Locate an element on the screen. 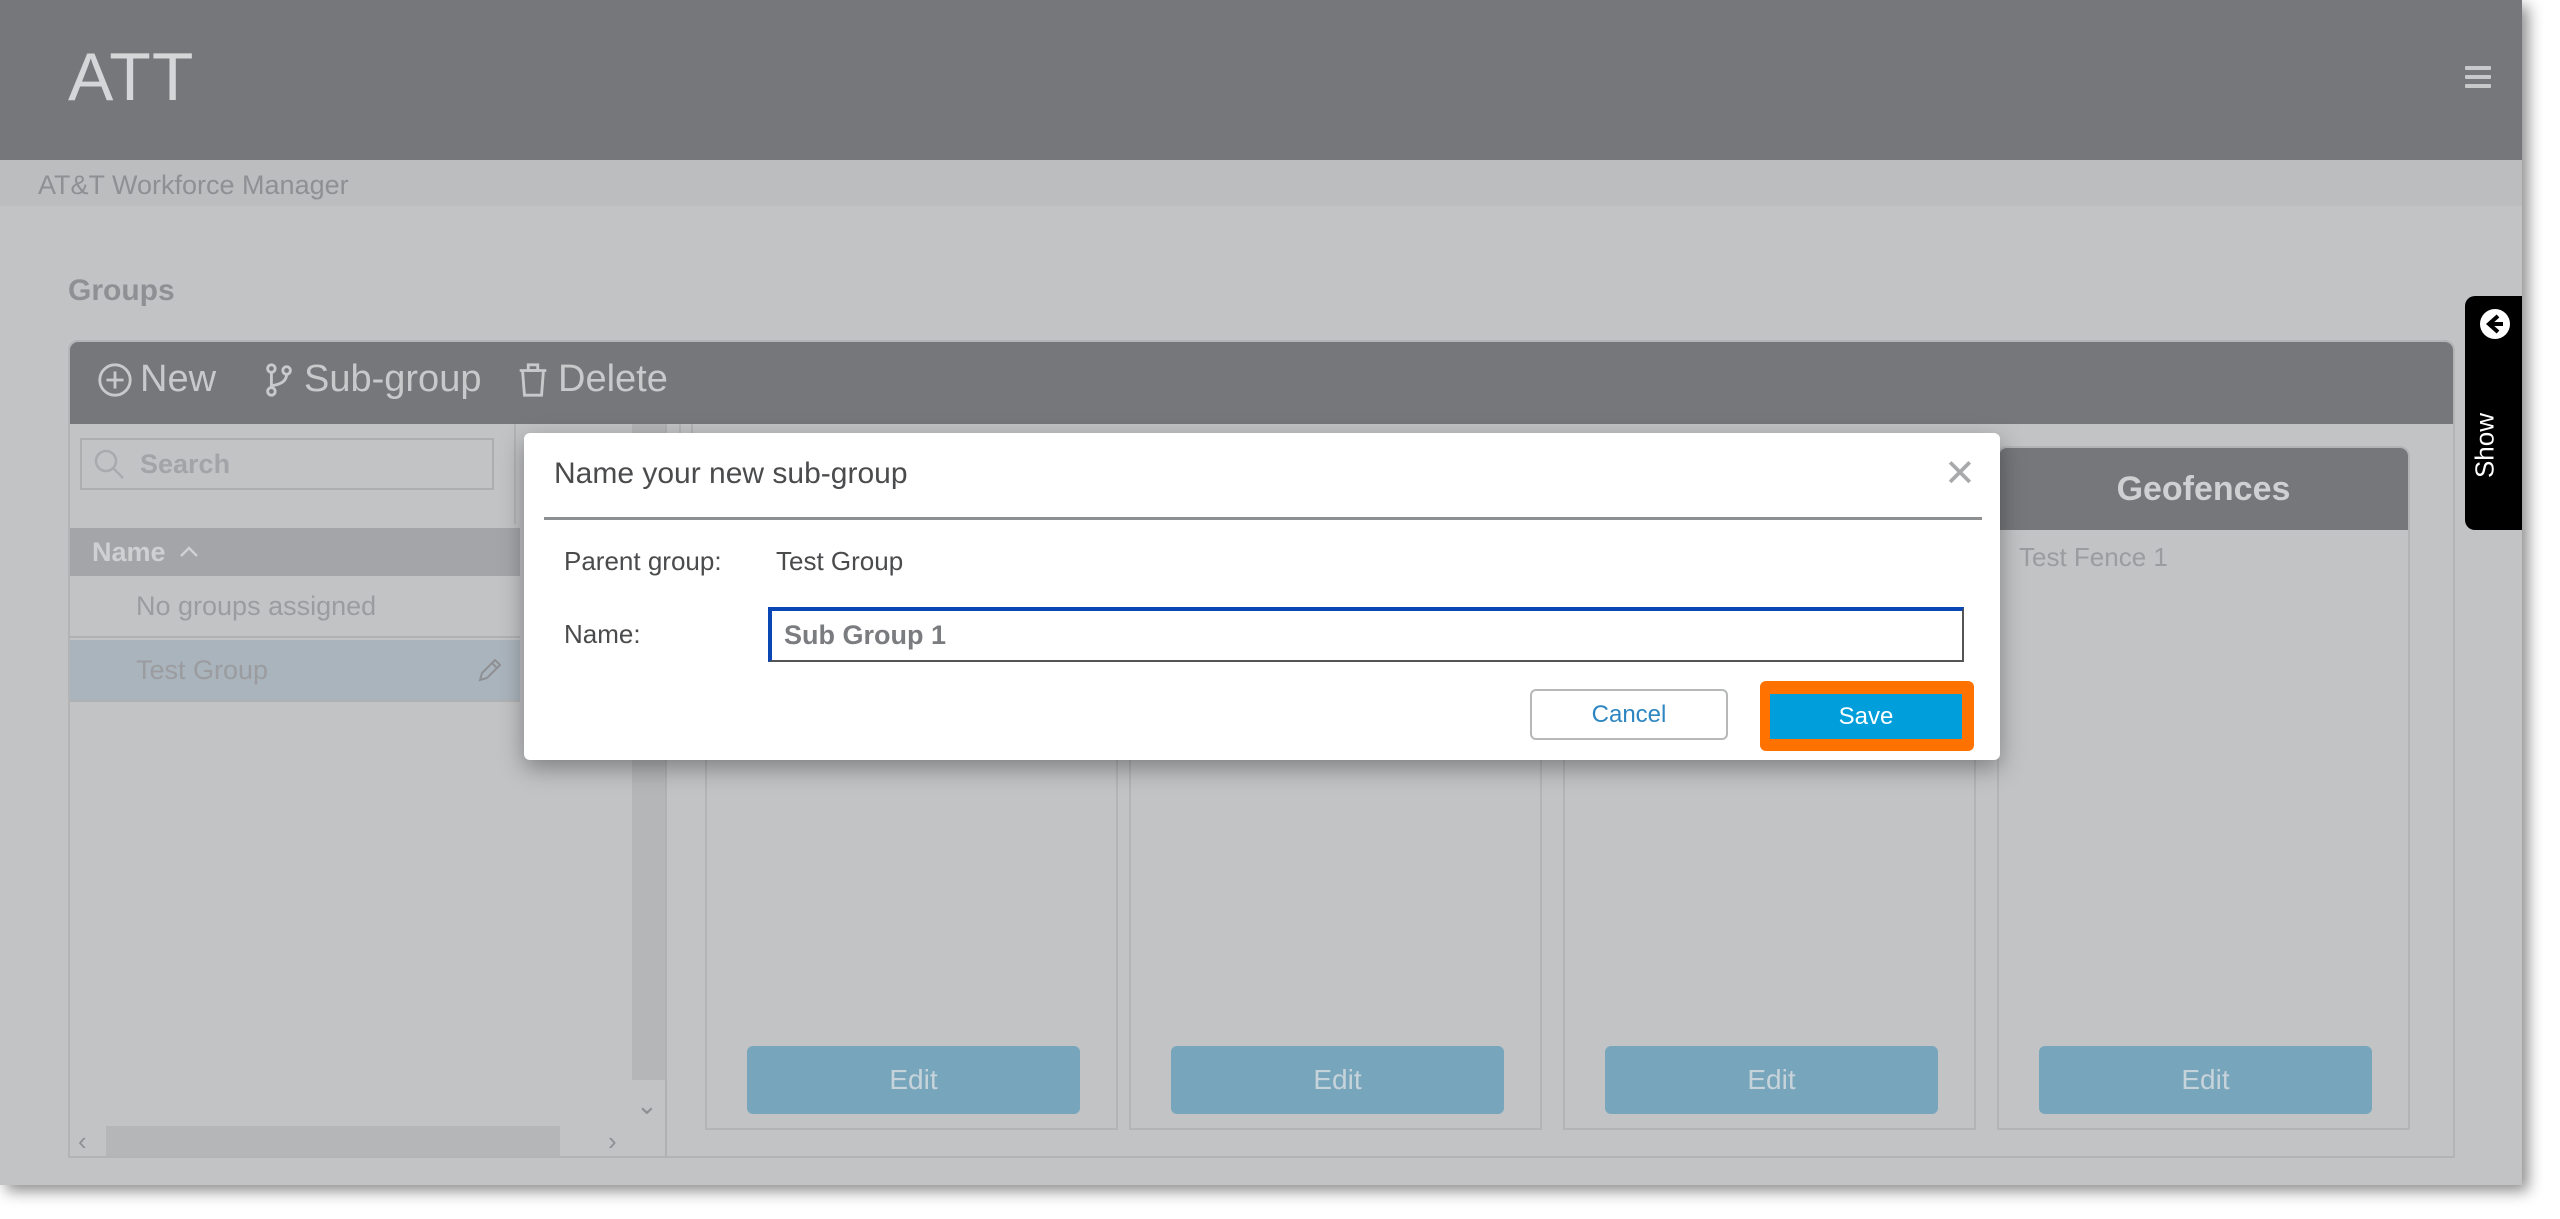 The image size is (2560, 1219). show-side-panel-tab: Show is located at coordinates (2493, 413).